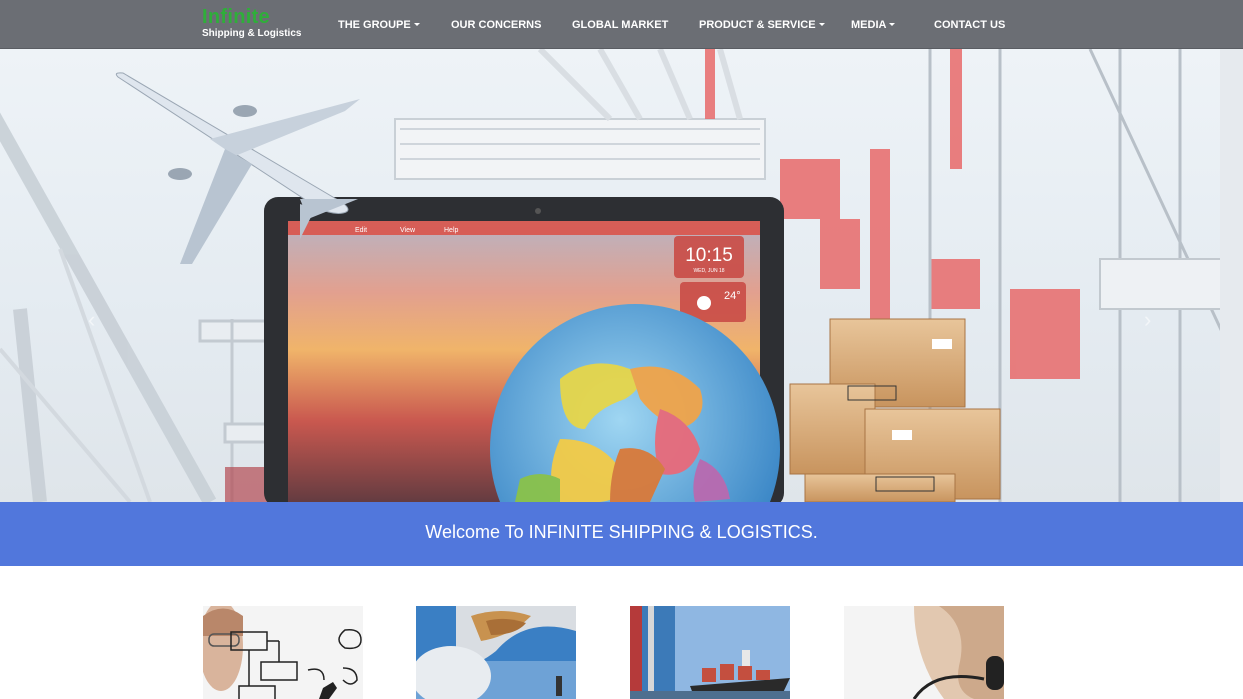 Image resolution: width=1243 pixels, height=699 pixels. What do you see at coordinates (708, 271) in the screenshot?
I see `clock-date: WED, JUN 18` at bounding box center [708, 271].